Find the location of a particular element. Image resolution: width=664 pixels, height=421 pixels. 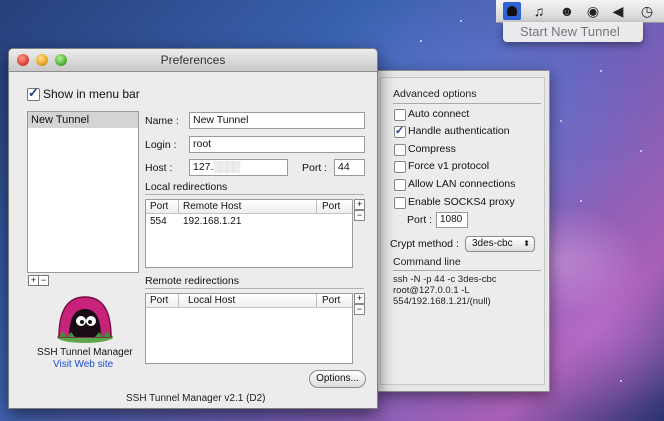

crypt-method-value: 3des-cbc is located at coordinates (492, 243).